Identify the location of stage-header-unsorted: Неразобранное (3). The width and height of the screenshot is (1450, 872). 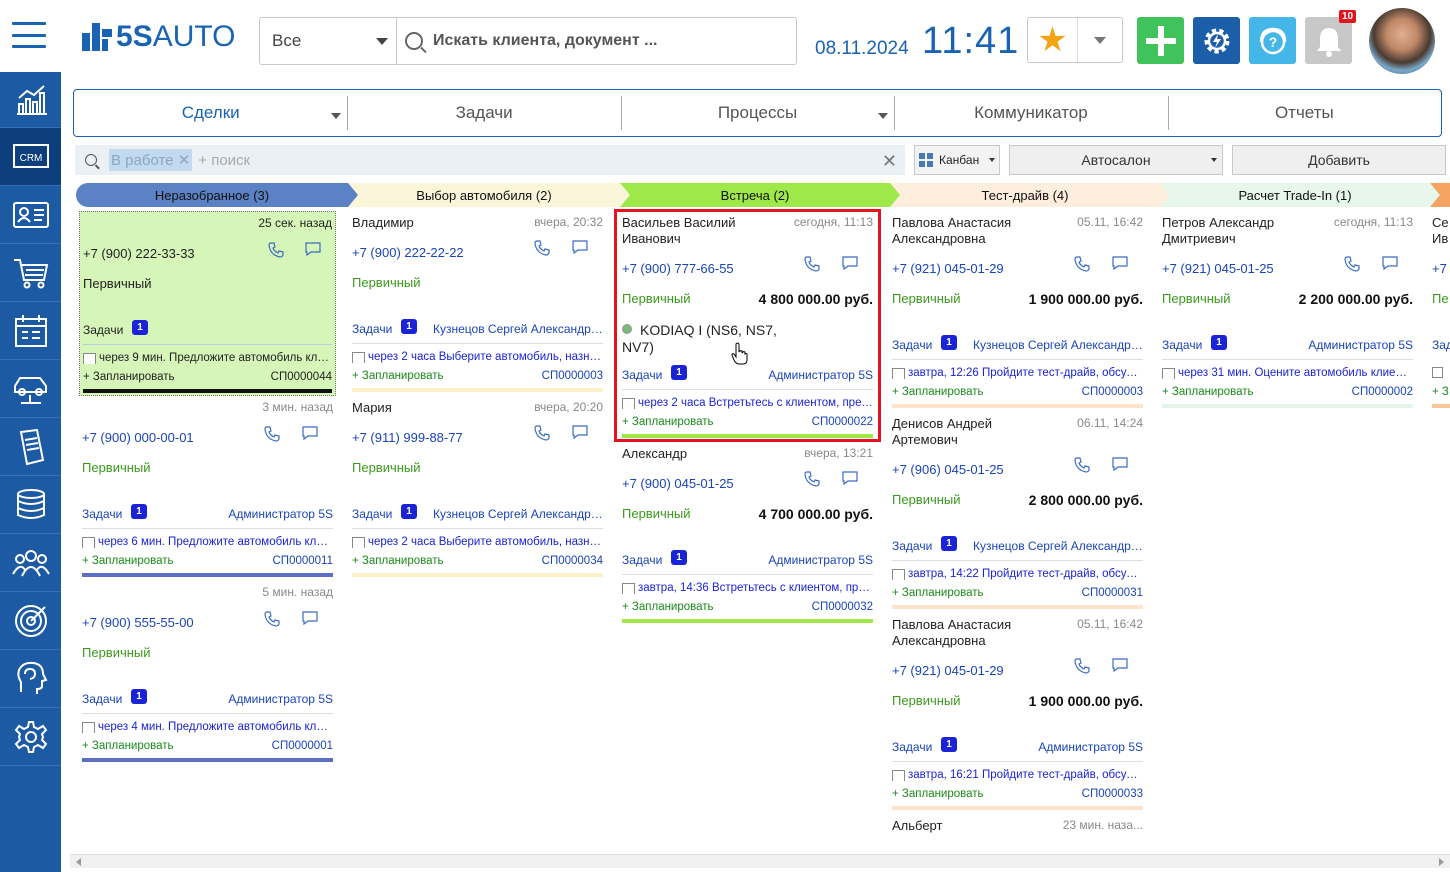
(217, 195).